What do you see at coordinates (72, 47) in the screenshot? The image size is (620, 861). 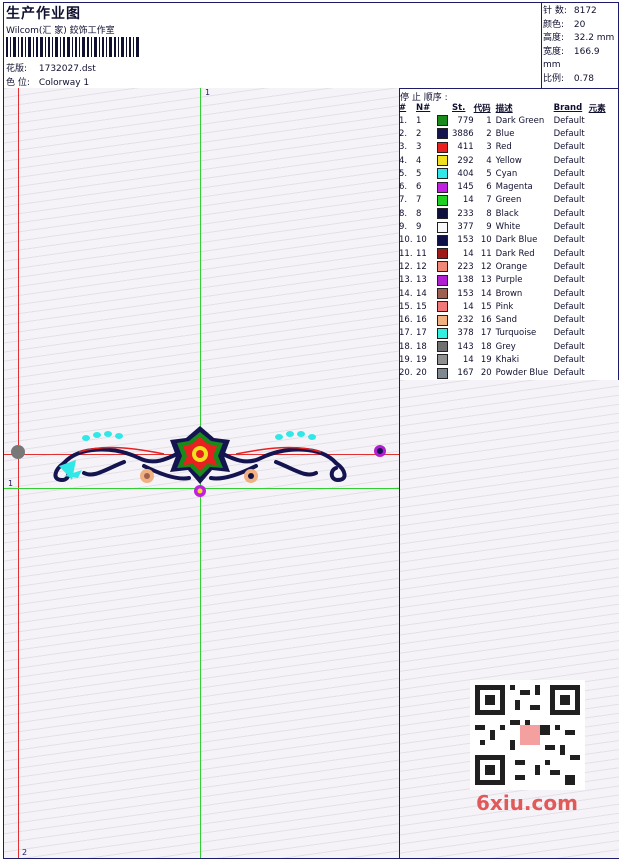 I see `barcode` at bounding box center [72, 47].